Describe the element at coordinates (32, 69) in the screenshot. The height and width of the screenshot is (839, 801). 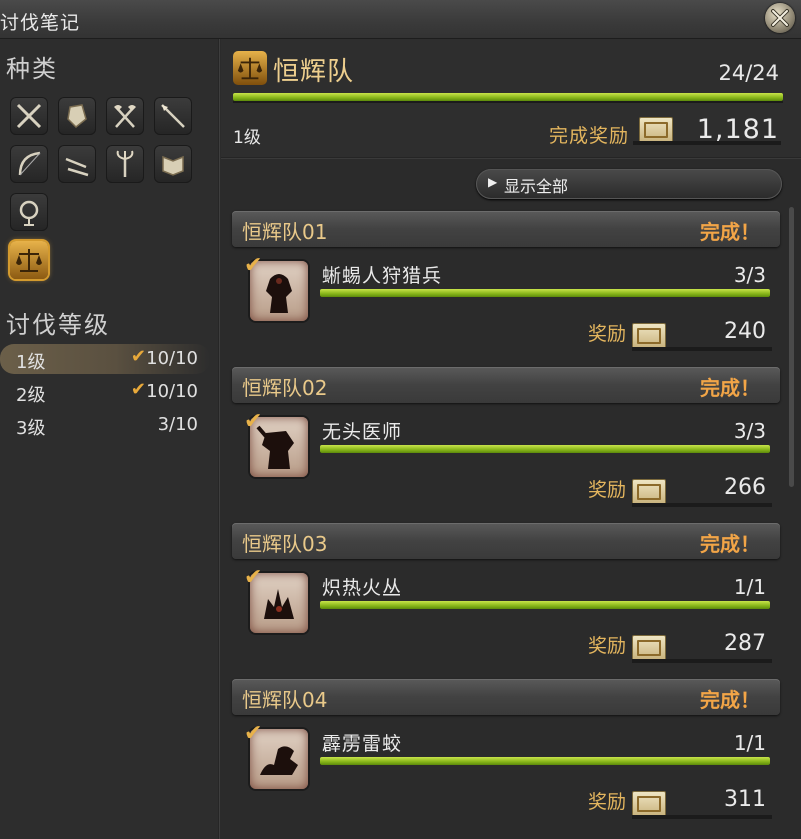
I see `category-heading: 种类` at that location.